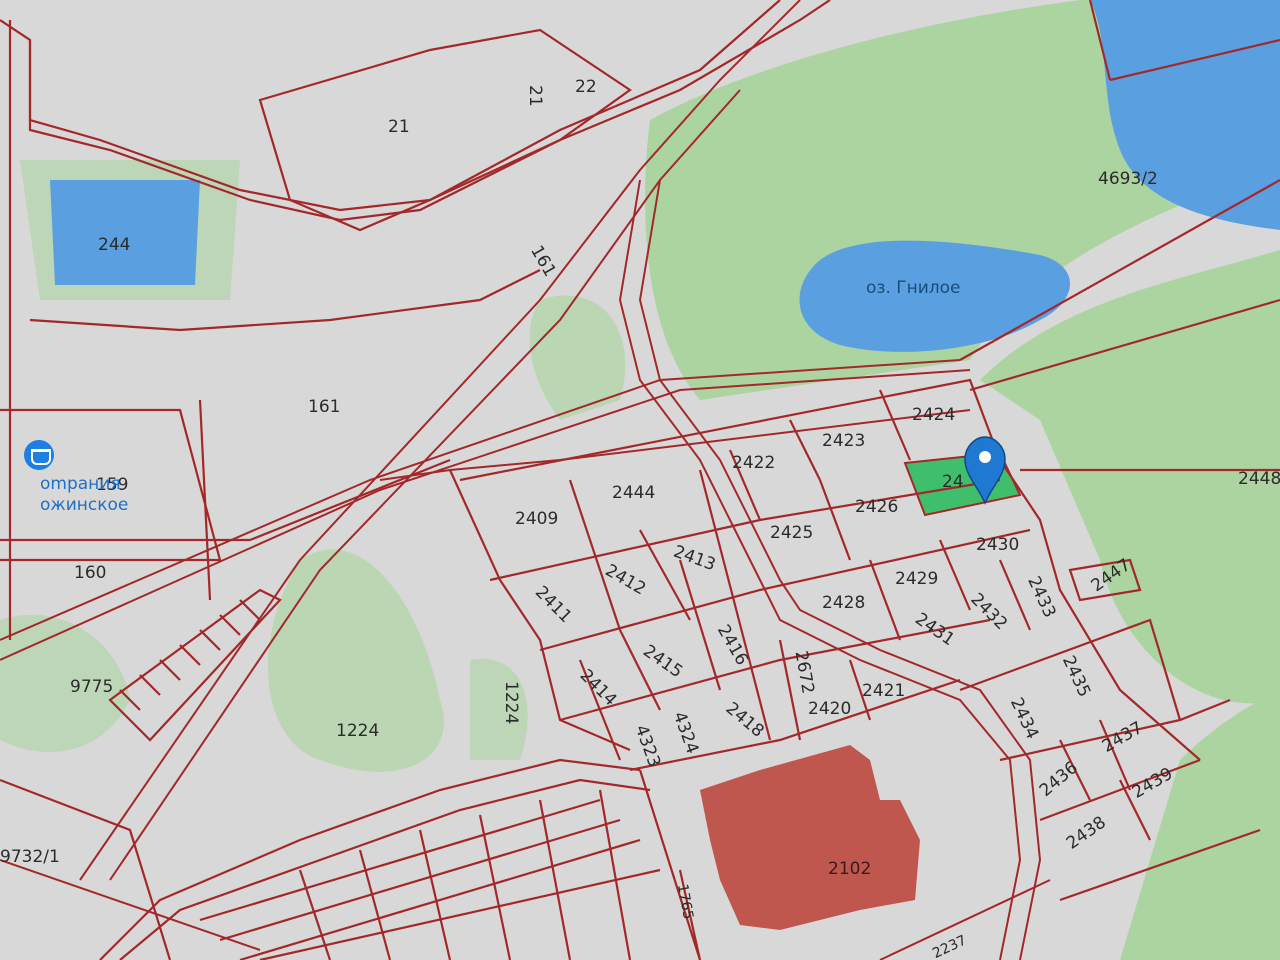 Image resolution: width=1280 pixels, height=960 pixels. What do you see at coordinates (1259, 479) in the screenshot?
I see `parcel-label: 2448` at bounding box center [1259, 479].